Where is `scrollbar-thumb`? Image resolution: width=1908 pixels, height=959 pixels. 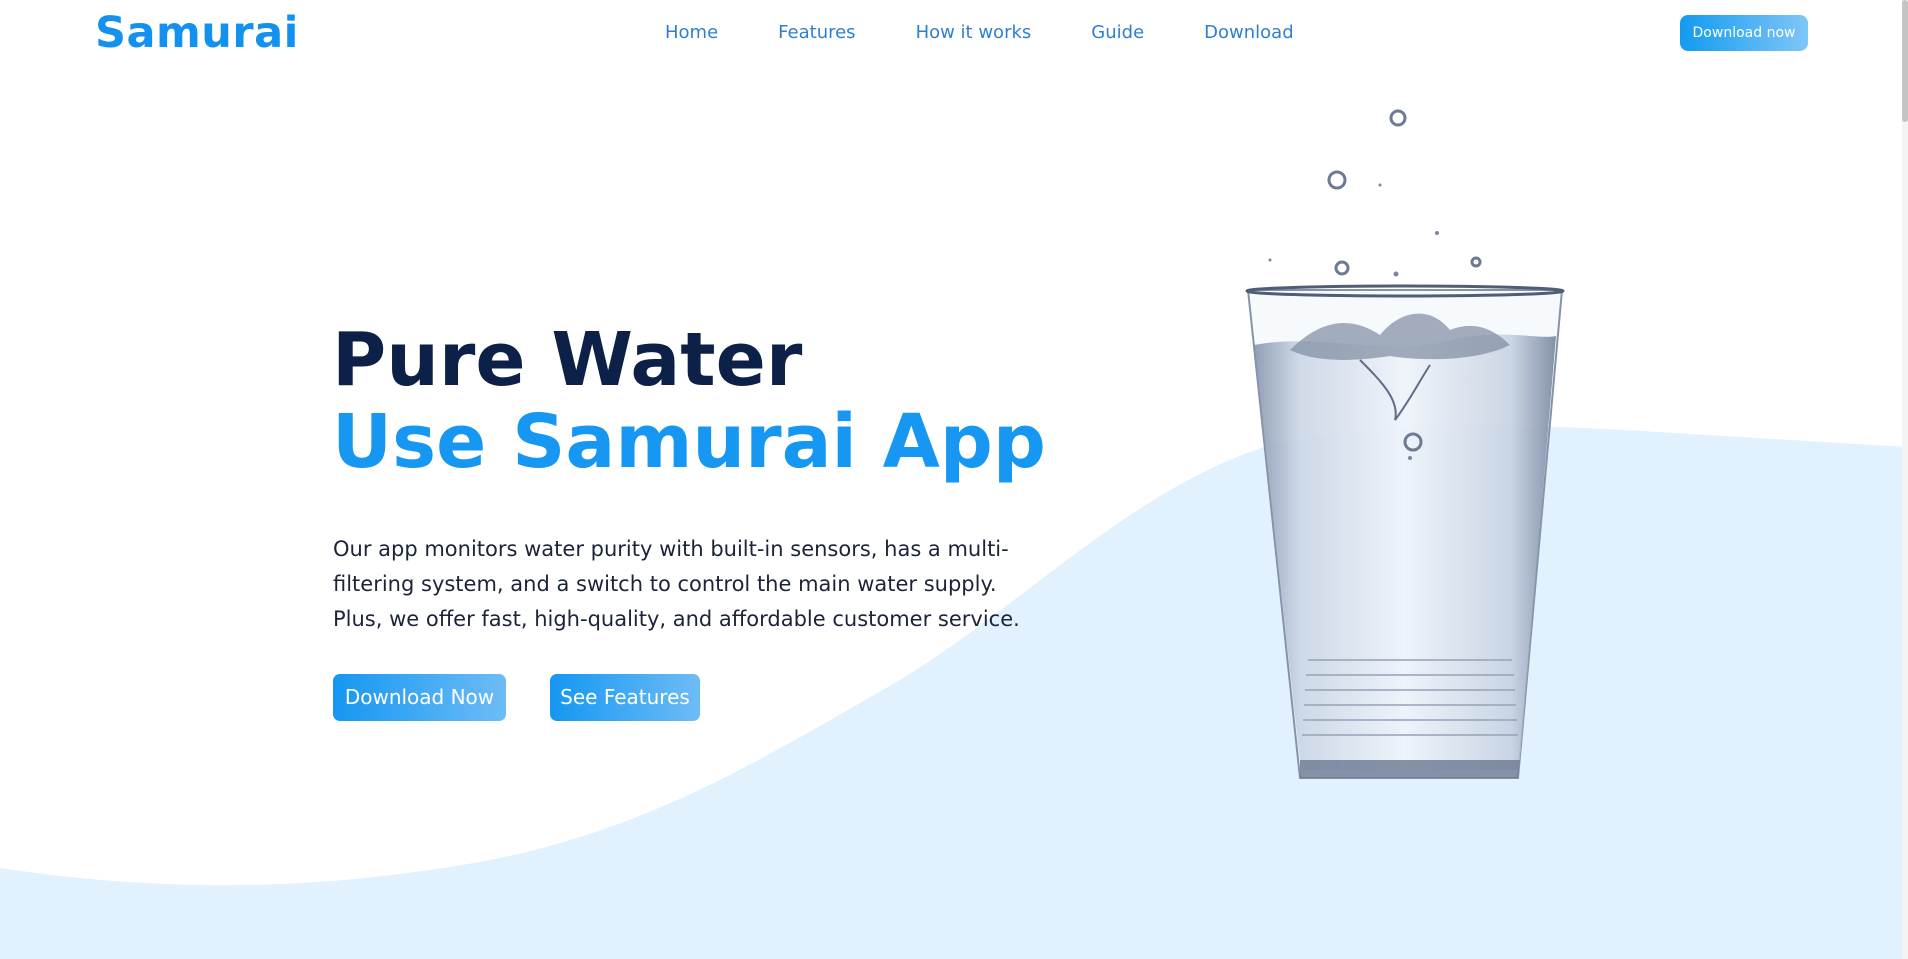
scrollbar-thumb is located at coordinates (1905, 61).